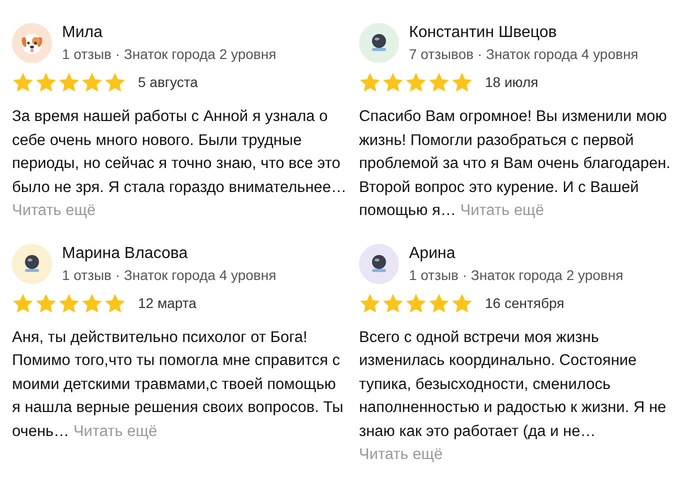 The width and height of the screenshot is (695, 499). Describe the element at coordinates (83, 33) in the screenshot. I see `reviewer-name: Мила` at that location.